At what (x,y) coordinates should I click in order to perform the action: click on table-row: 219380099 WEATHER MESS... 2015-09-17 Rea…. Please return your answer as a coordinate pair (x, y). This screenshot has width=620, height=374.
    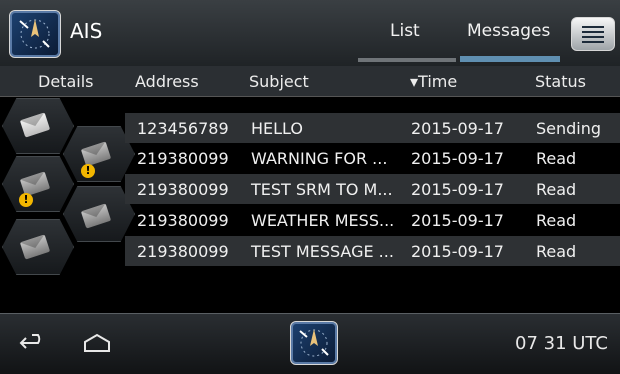
    Looking at the image, I should click on (372, 220).